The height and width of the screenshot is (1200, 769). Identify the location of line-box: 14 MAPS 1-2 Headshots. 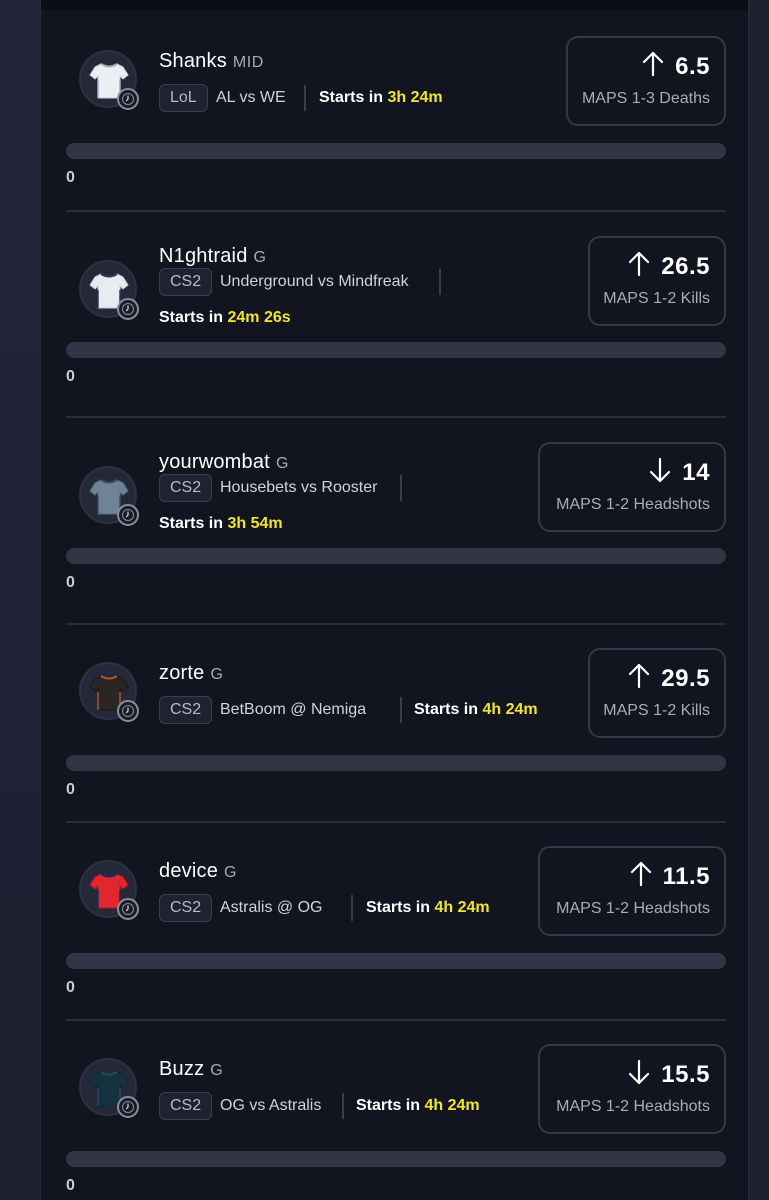
(632, 487).